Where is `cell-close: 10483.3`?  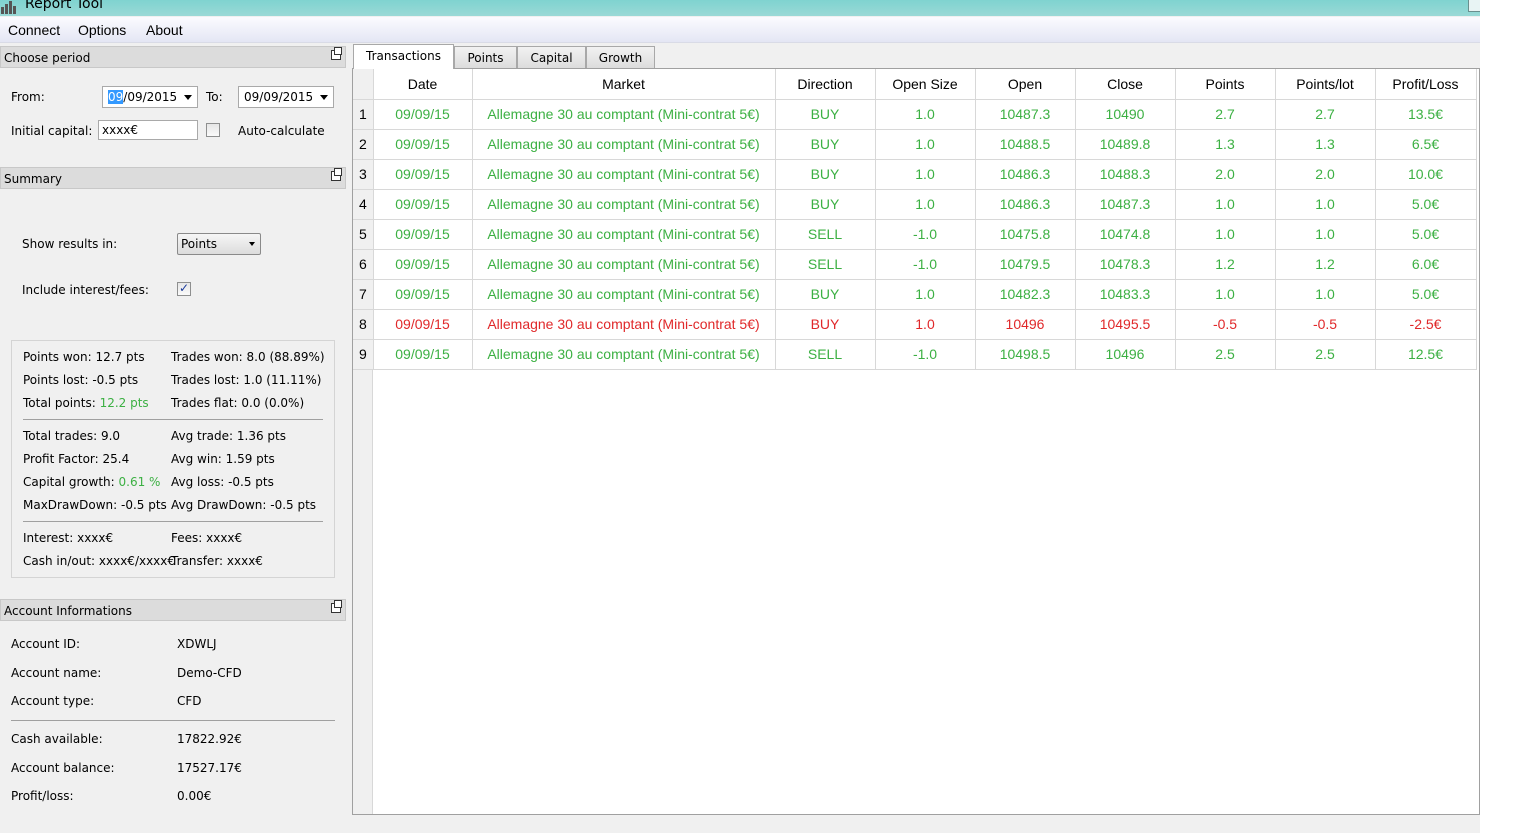
cell-close: 10483.3 is located at coordinates (1125, 294).